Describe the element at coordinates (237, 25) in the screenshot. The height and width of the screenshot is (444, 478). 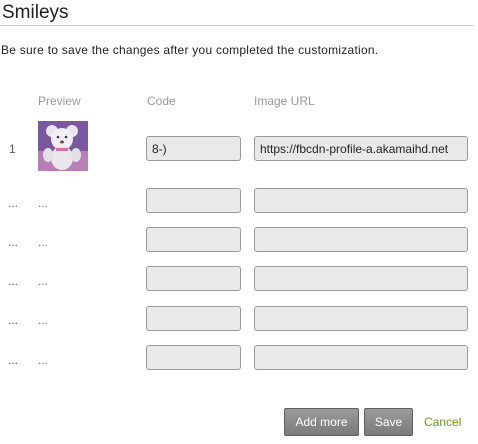
I see `title-divider` at that location.